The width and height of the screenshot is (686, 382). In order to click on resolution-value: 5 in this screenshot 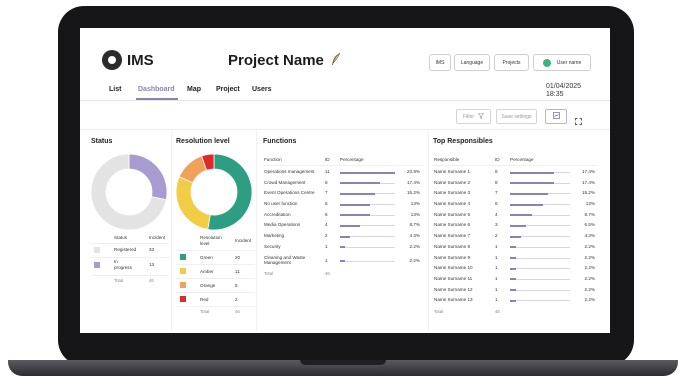, I will do `click(236, 285)`.